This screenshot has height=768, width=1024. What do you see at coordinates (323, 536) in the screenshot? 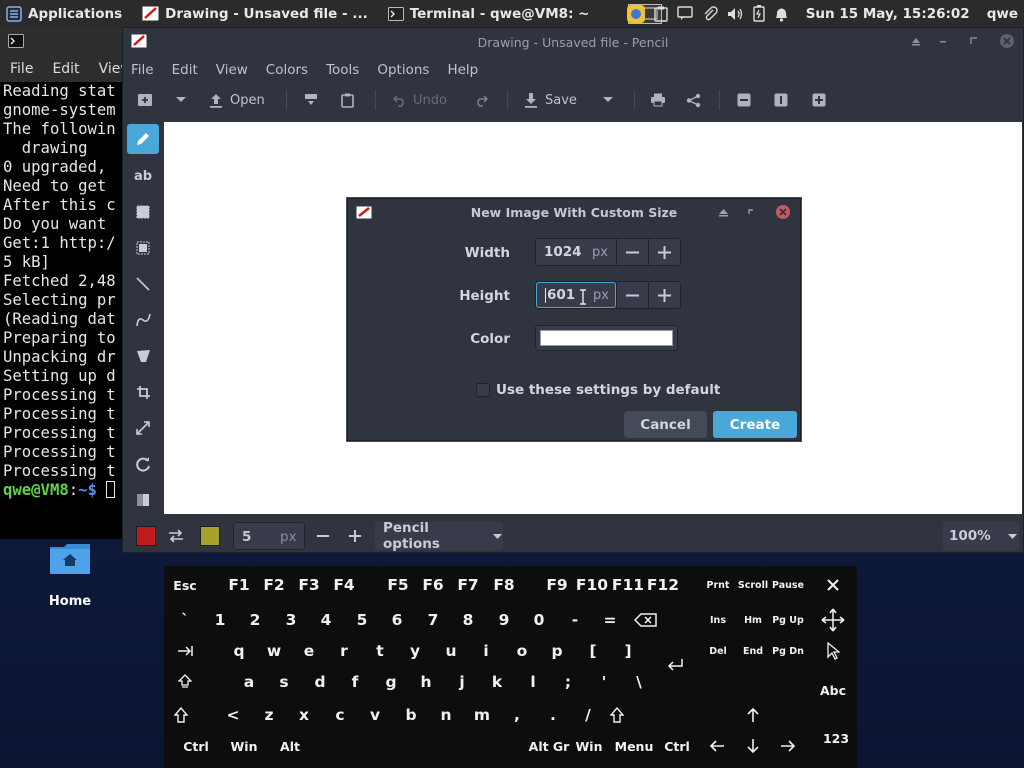
I see `tool-size-decrease` at bounding box center [323, 536].